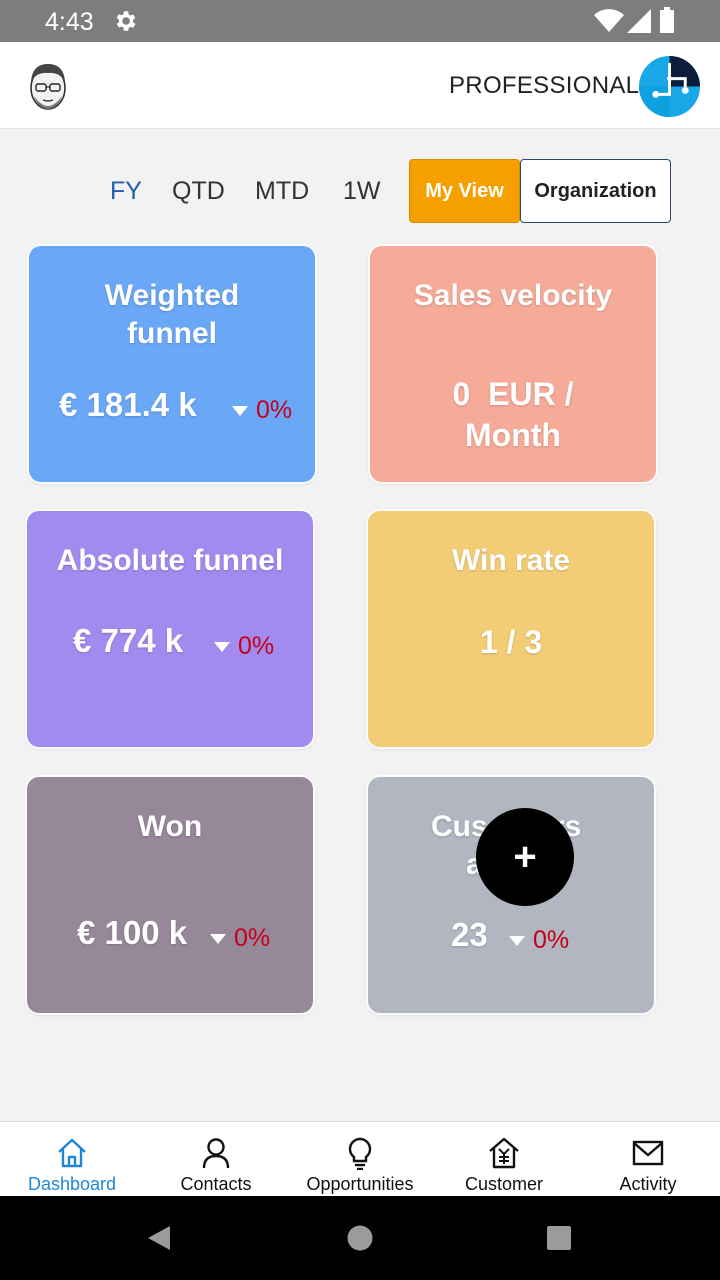 This screenshot has width=720, height=1280. I want to click on card-absolute-funnel: Absolute funnel € 774 k 0%, so click(170, 629).